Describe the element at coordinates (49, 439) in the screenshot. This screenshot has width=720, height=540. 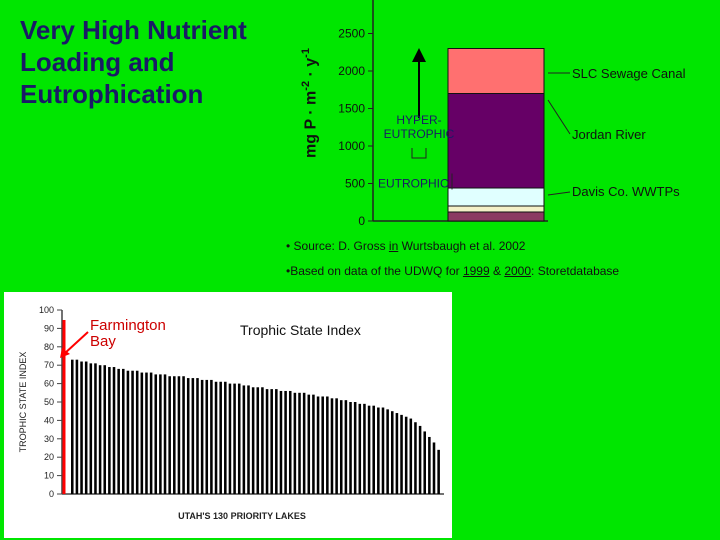
I see `tsi-tick-label: 30` at that location.